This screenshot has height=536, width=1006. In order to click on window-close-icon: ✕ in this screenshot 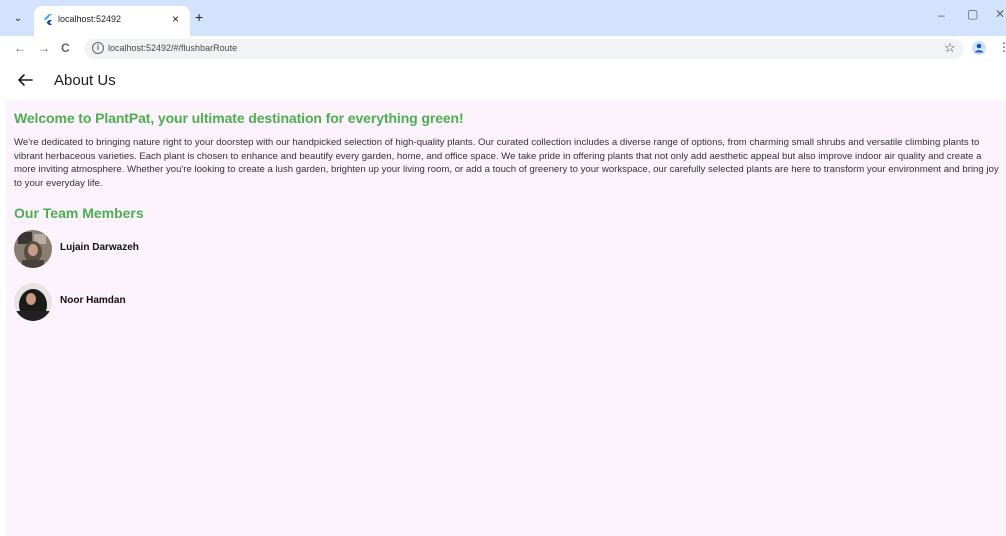, I will do `click(1000, 14)`.